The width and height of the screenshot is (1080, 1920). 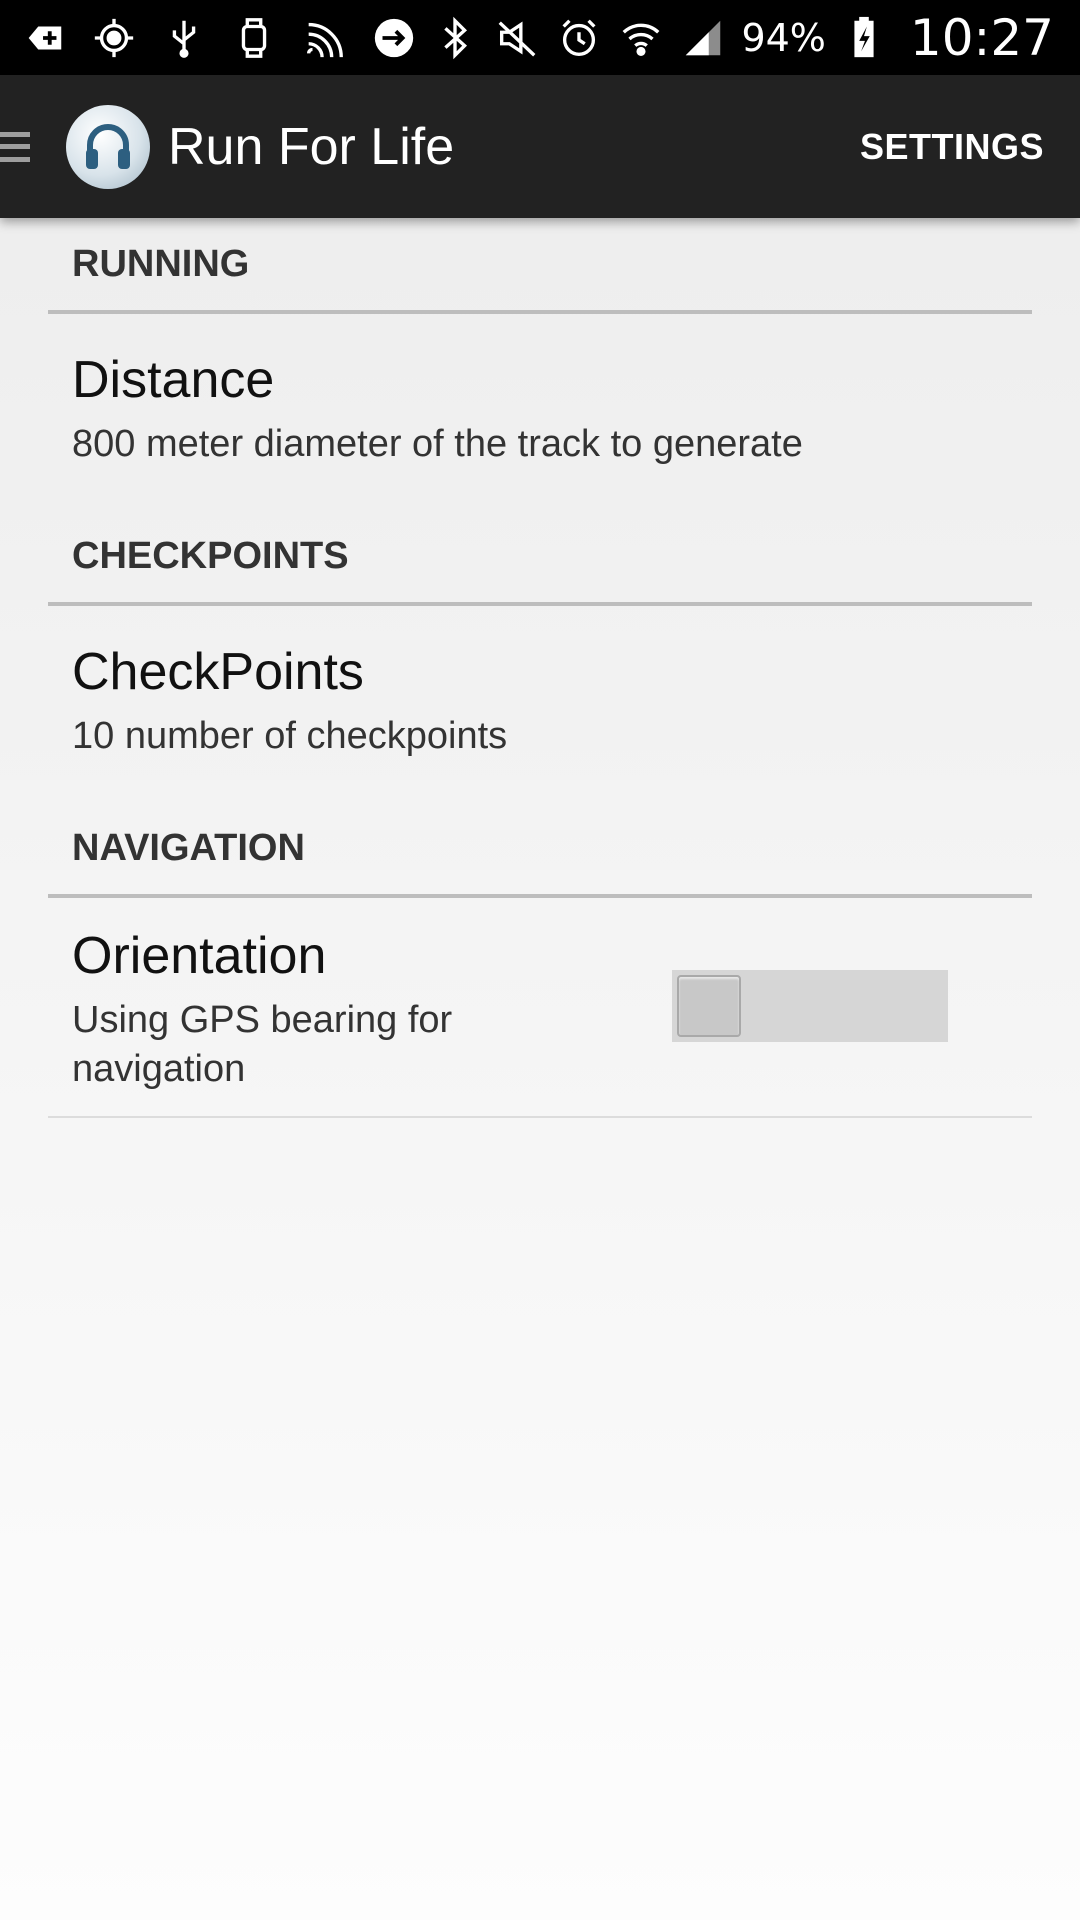 What do you see at coordinates (324, 38) in the screenshot?
I see `cast-icon` at bounding box center [324, 38].